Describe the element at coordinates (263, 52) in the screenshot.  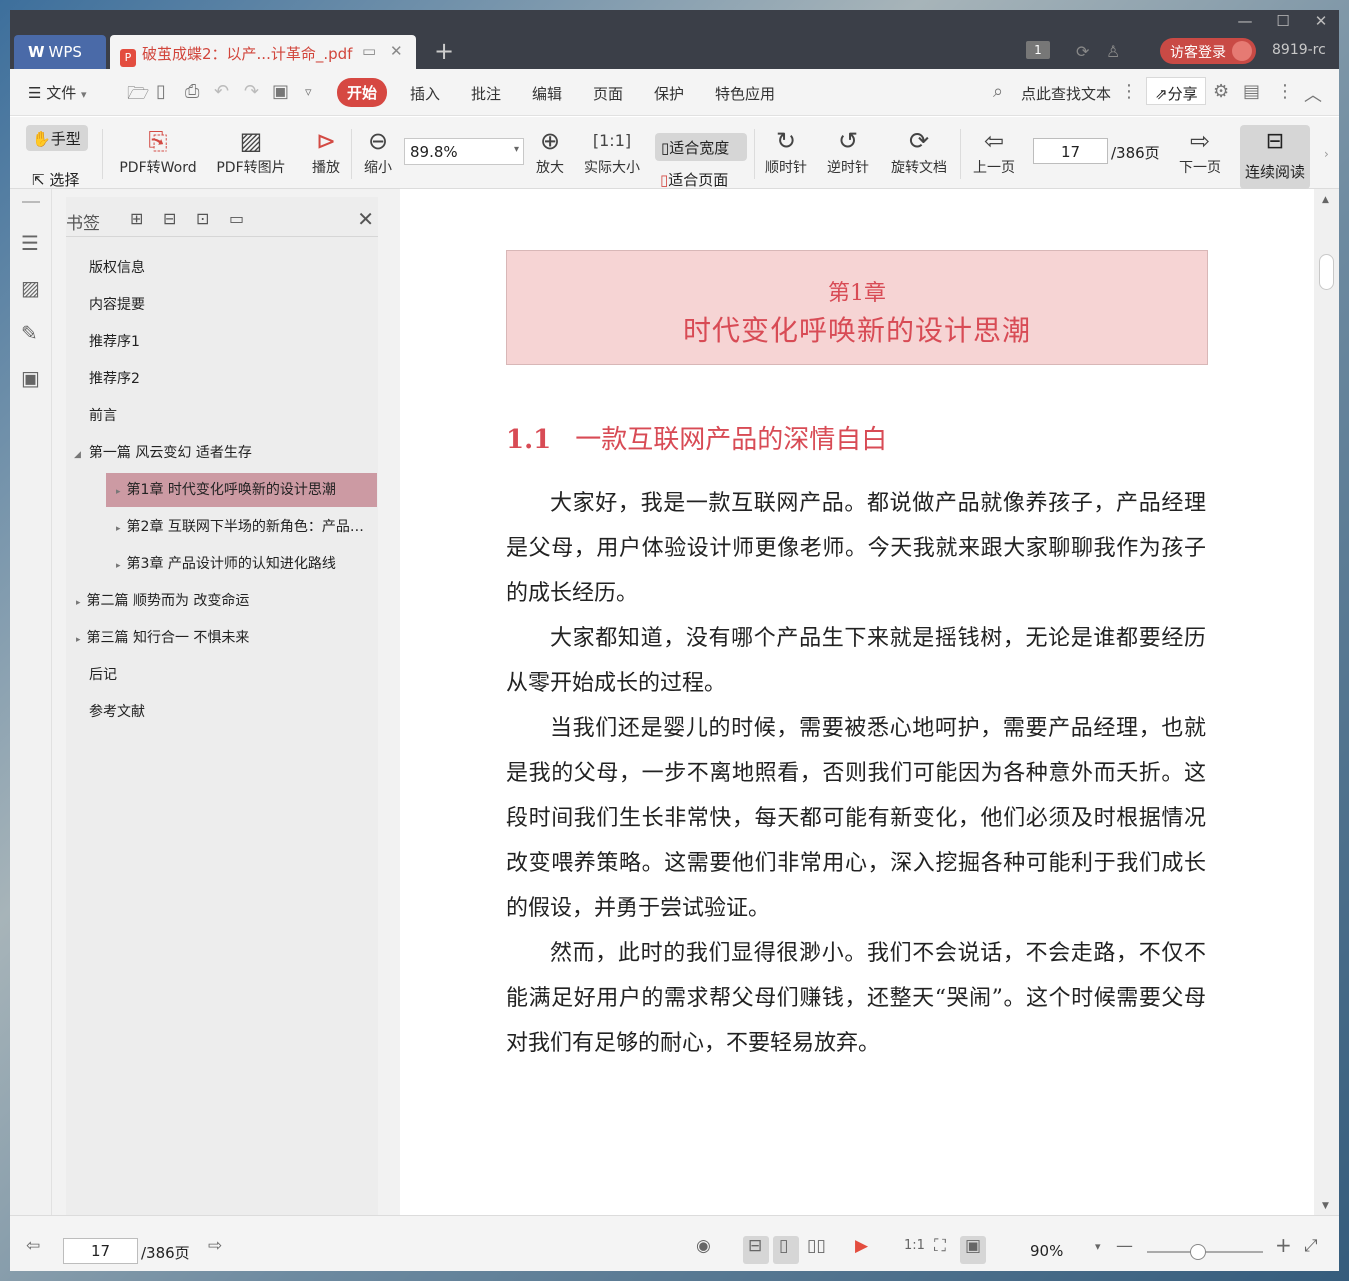
I see `tab-document: P 破茧成蝶2：以产...计革命_.pdf ▭ ✕` at that location.